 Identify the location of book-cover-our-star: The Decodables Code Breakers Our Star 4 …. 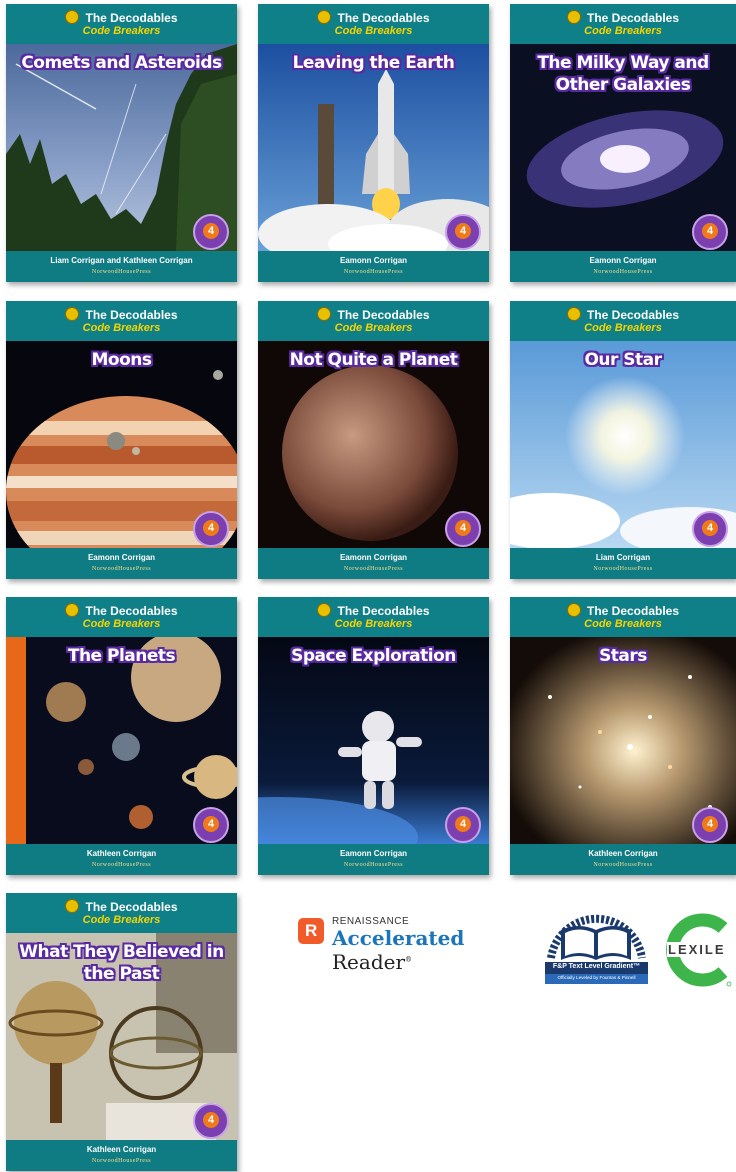
(623, 440).